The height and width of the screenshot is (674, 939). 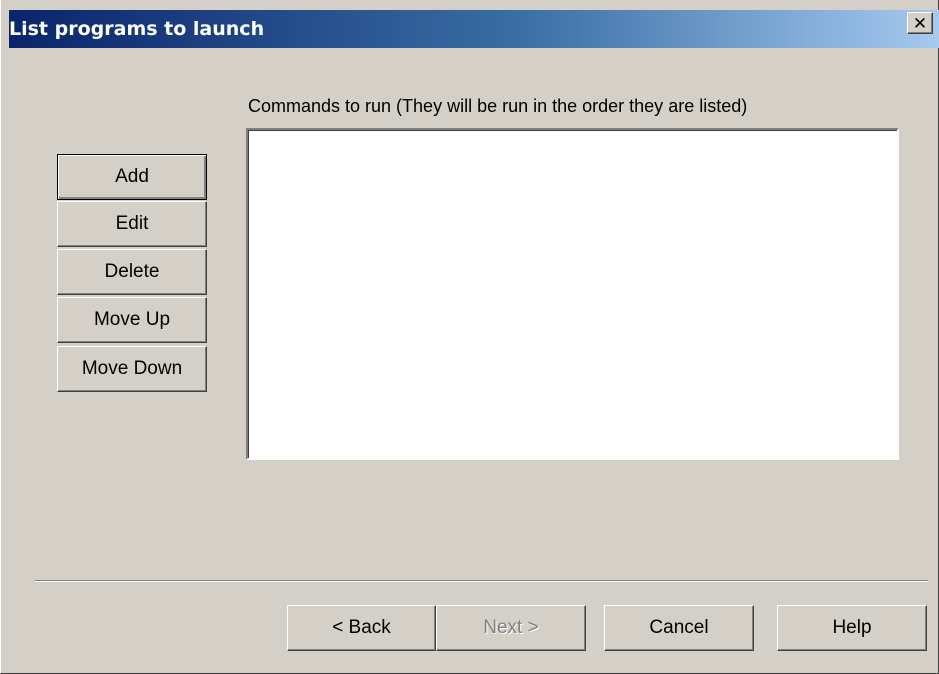 What do you see at coordinates (132, 369) in the screenshot?
I see `move-down-button: Move Down` at bounding box center [132, 369].